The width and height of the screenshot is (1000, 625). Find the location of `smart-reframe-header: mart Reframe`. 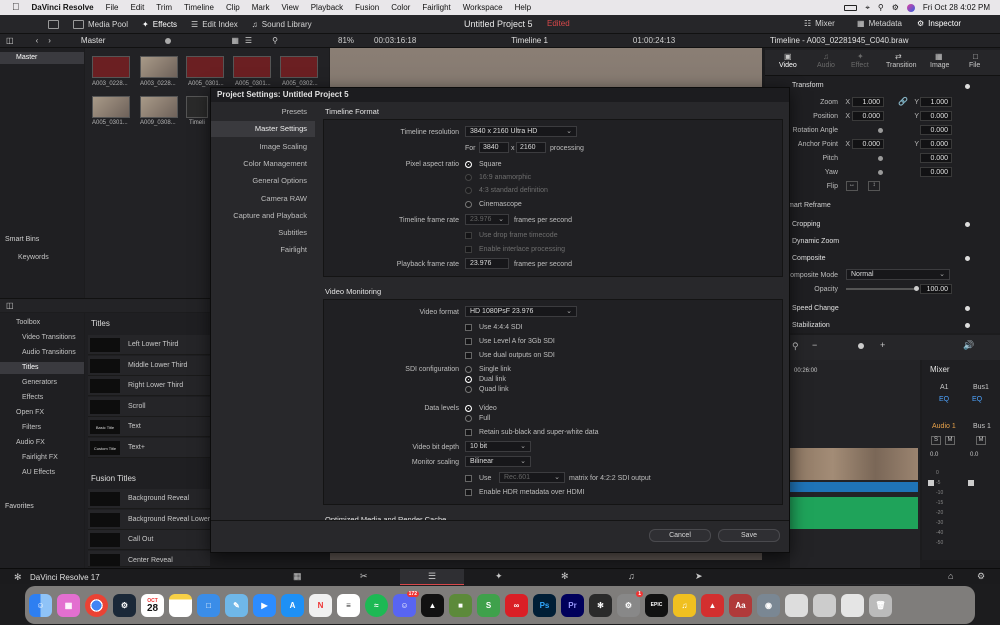

smart-reframe-header: mart Reframe is located at coordinates (809, 205).